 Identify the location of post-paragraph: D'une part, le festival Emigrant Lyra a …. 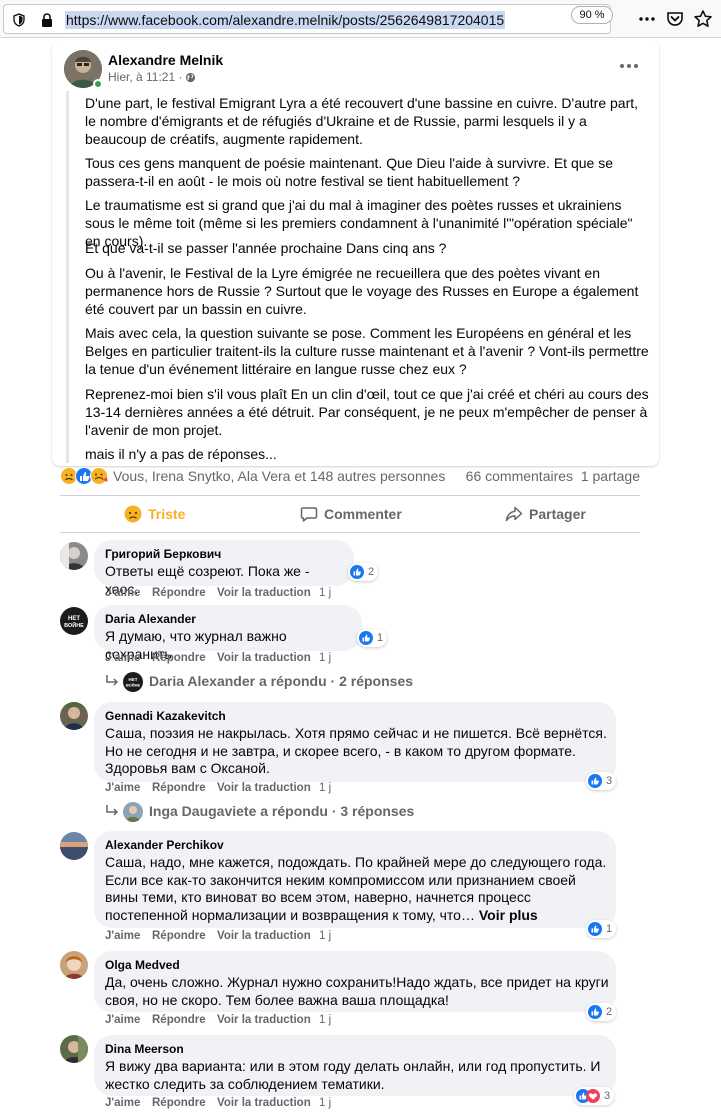
(362, 121).